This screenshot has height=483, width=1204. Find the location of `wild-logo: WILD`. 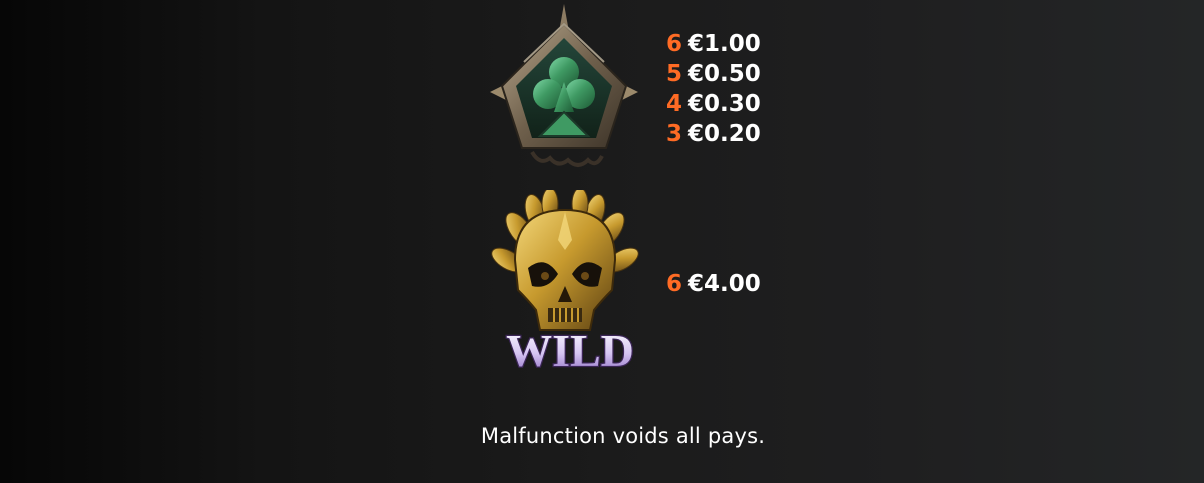

wild-logo: WILD is located at coordinates (570, 349).